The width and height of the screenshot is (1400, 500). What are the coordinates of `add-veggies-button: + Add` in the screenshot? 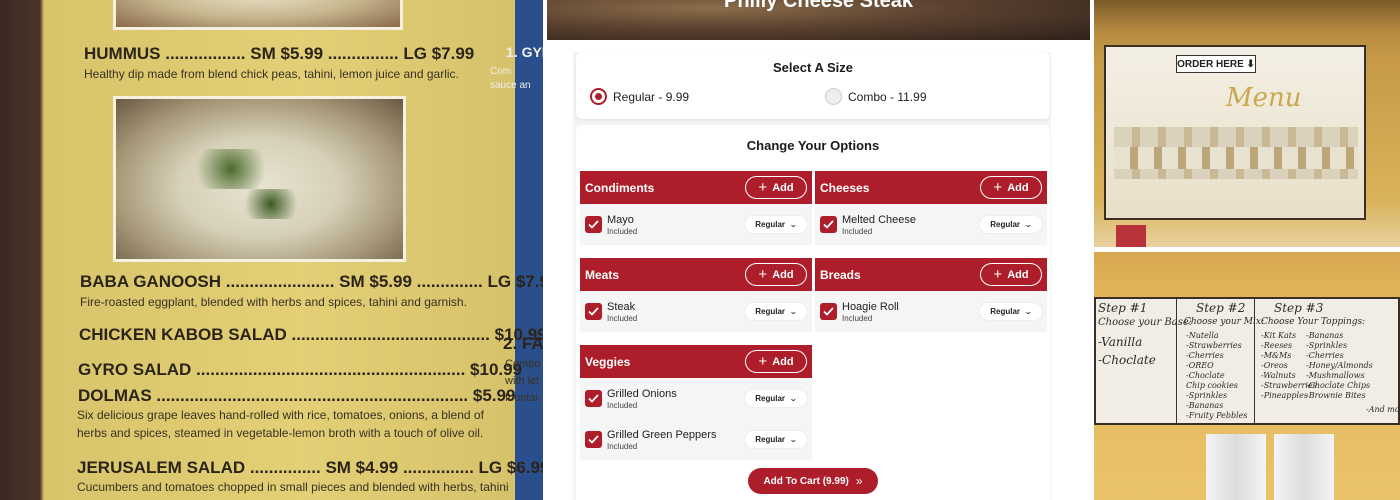 It's located at (776, 361).